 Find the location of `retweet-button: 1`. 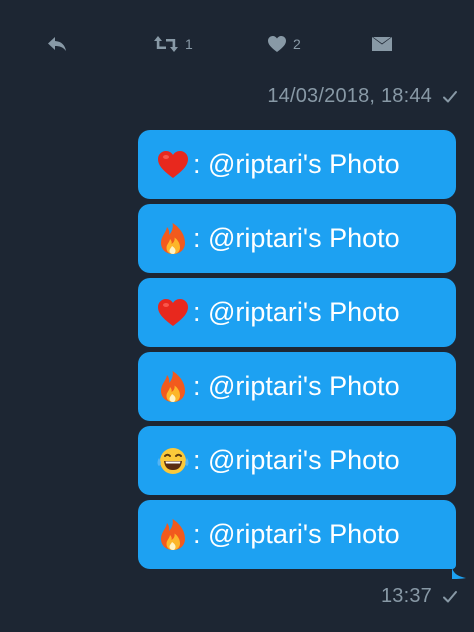

retweet-button: 1 is located at coordinates (173, 44).